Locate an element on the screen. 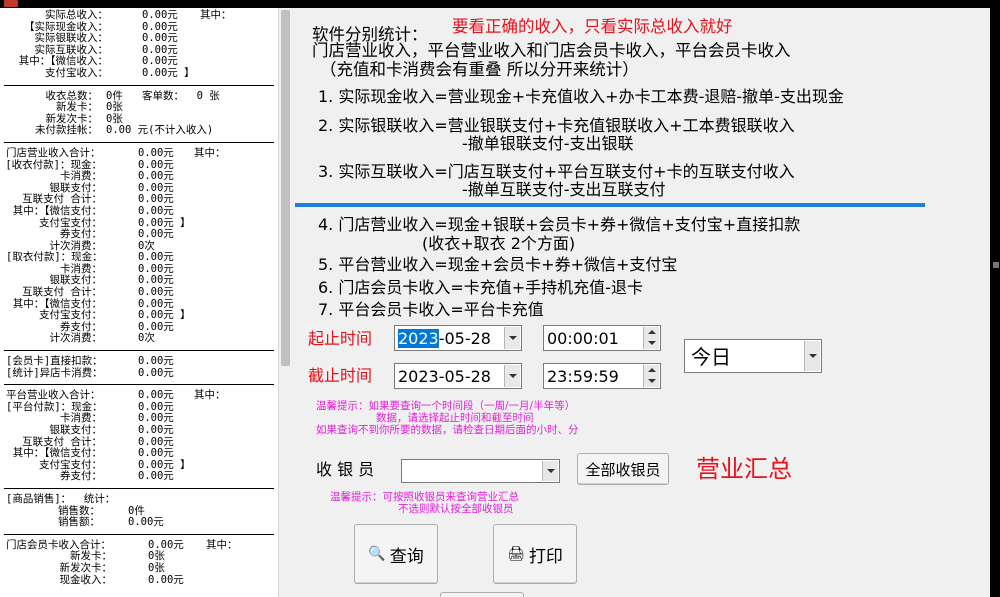  formula-unionpay: 2. 实际银联收入=营业银联支付+卡充值银联收入+工本费银联收入 is located at coordinates (556, 125).